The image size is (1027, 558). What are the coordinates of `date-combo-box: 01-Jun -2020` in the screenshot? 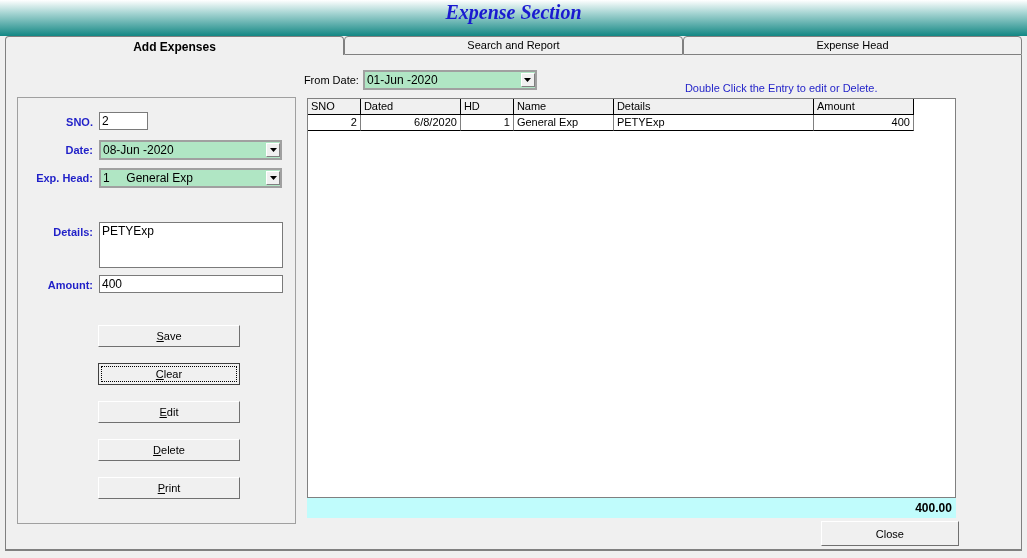 It's located at (449, 80).